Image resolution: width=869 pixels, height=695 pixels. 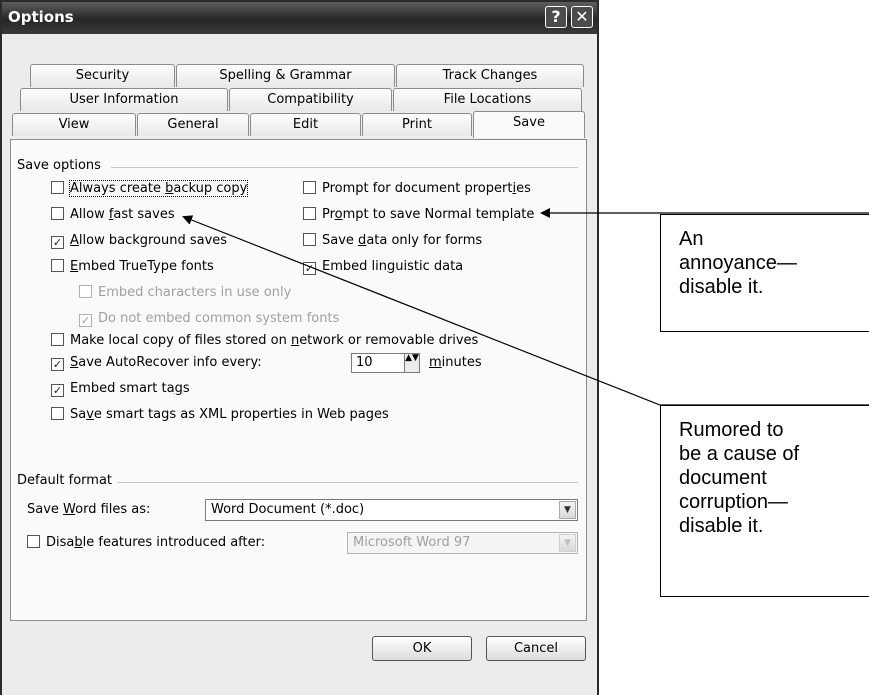 I want to click on option-label: Pr, so click(x=328, y=214).